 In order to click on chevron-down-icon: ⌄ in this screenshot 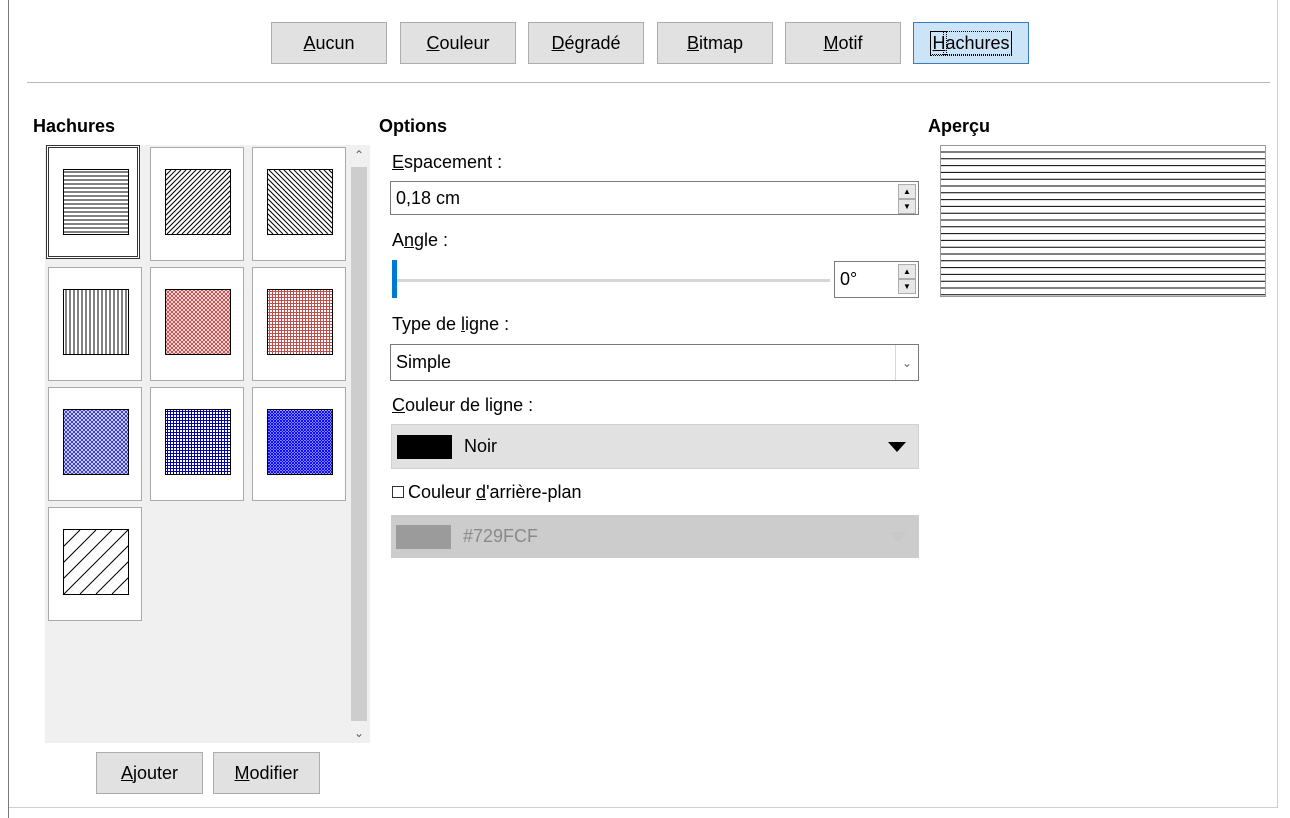, I will do `click(906, 362)`.